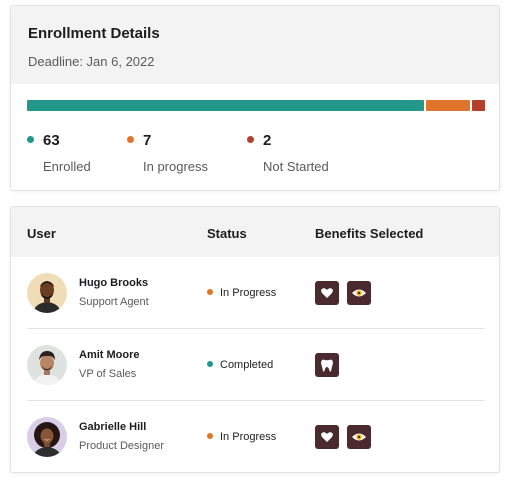 The height and width of the screenshot is (494, 514). I want to click on user-role: Support Agent, so click(114, 302).